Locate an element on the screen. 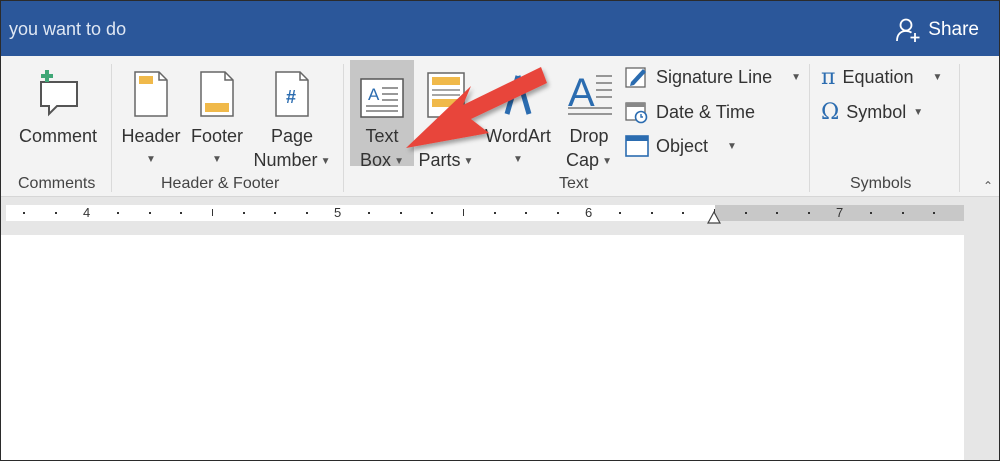 This screenshot has width=1000, height=461. person-add-icon is located at coordinates (908, 30).